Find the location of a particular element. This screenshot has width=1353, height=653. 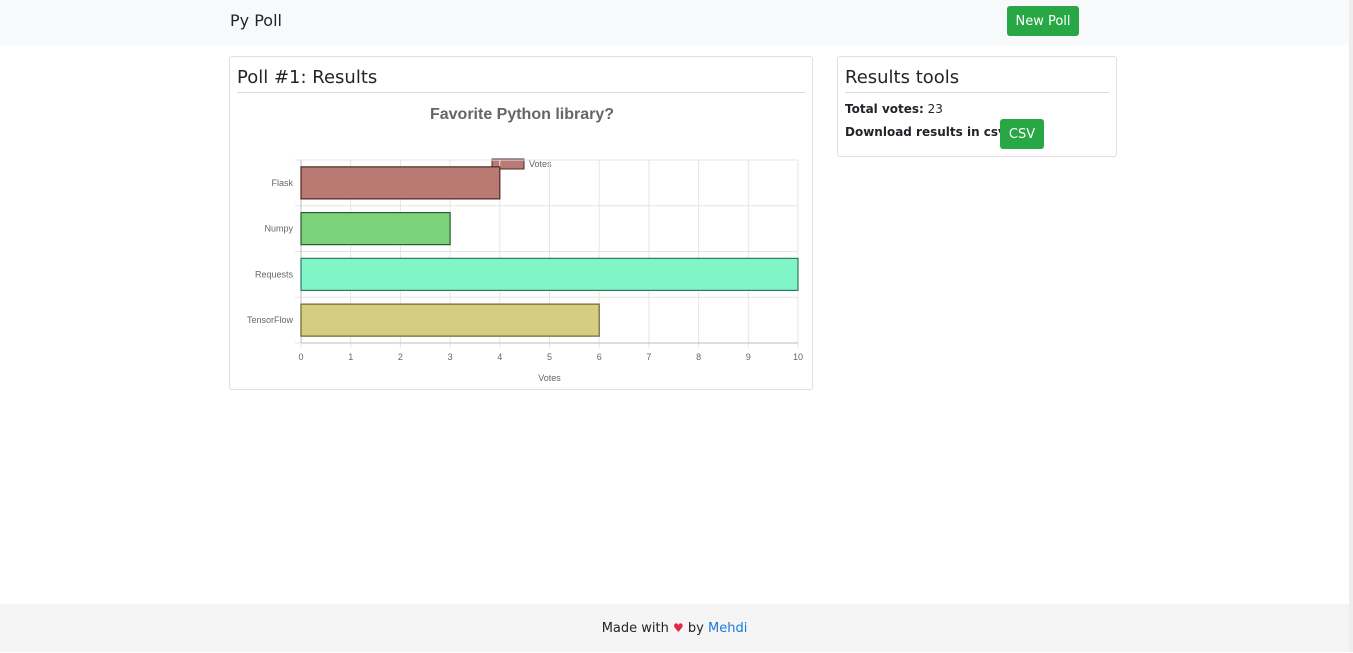

y-tick-label: Numpy is located at coordinates (278, 229).